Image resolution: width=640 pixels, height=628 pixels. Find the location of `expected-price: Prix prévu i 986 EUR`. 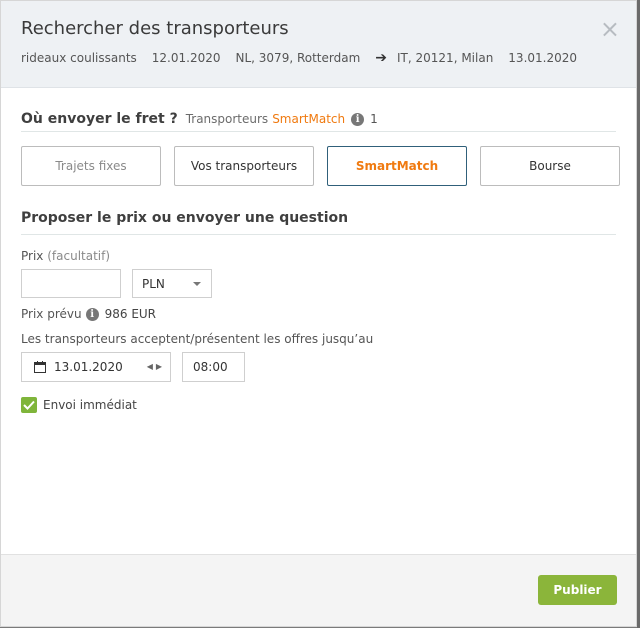

expected-price: Prix prévu i 986 EUR is located at coordinates (88, 314).